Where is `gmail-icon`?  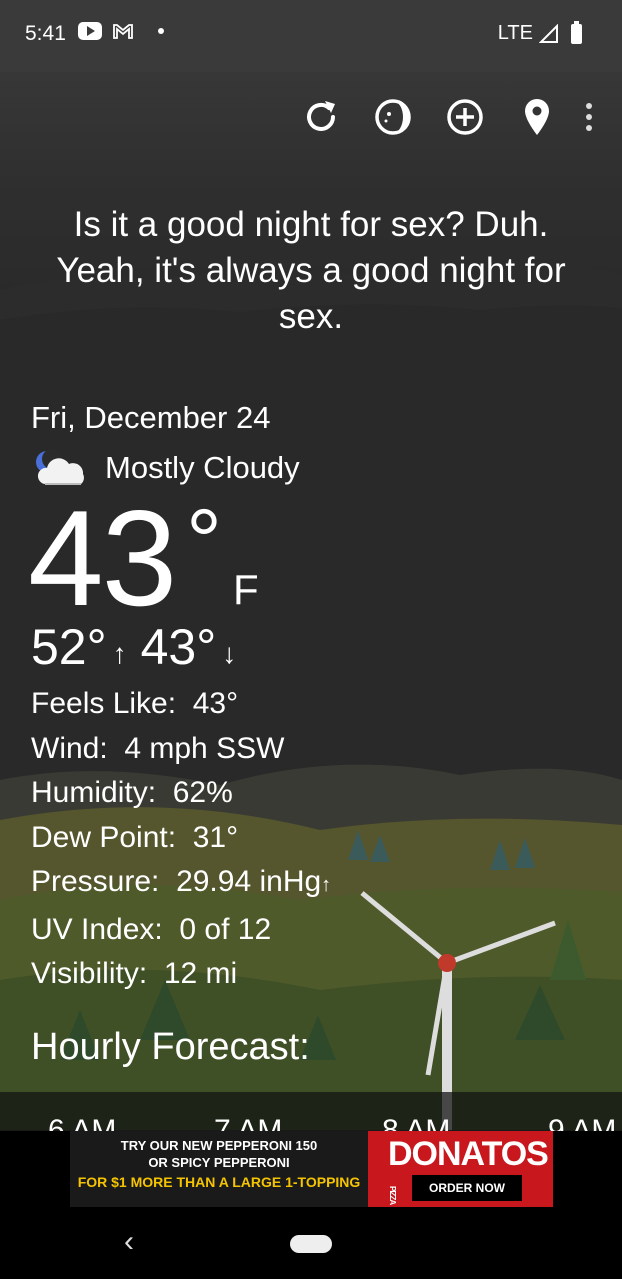
gmail-icon is located at coordinates (123, 31).